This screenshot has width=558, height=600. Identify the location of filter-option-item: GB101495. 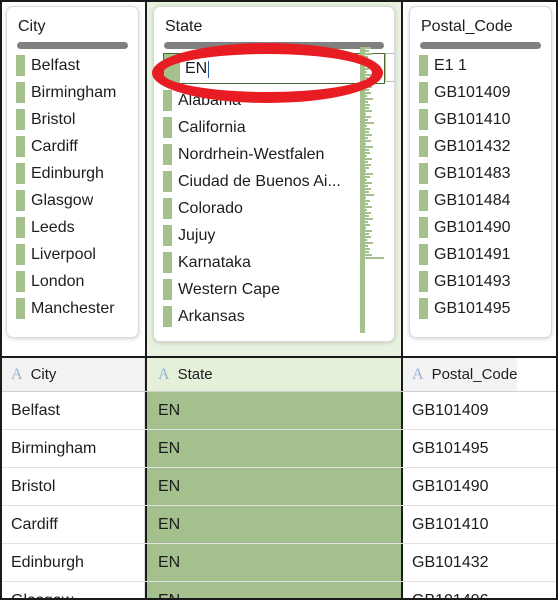
(480, 308).